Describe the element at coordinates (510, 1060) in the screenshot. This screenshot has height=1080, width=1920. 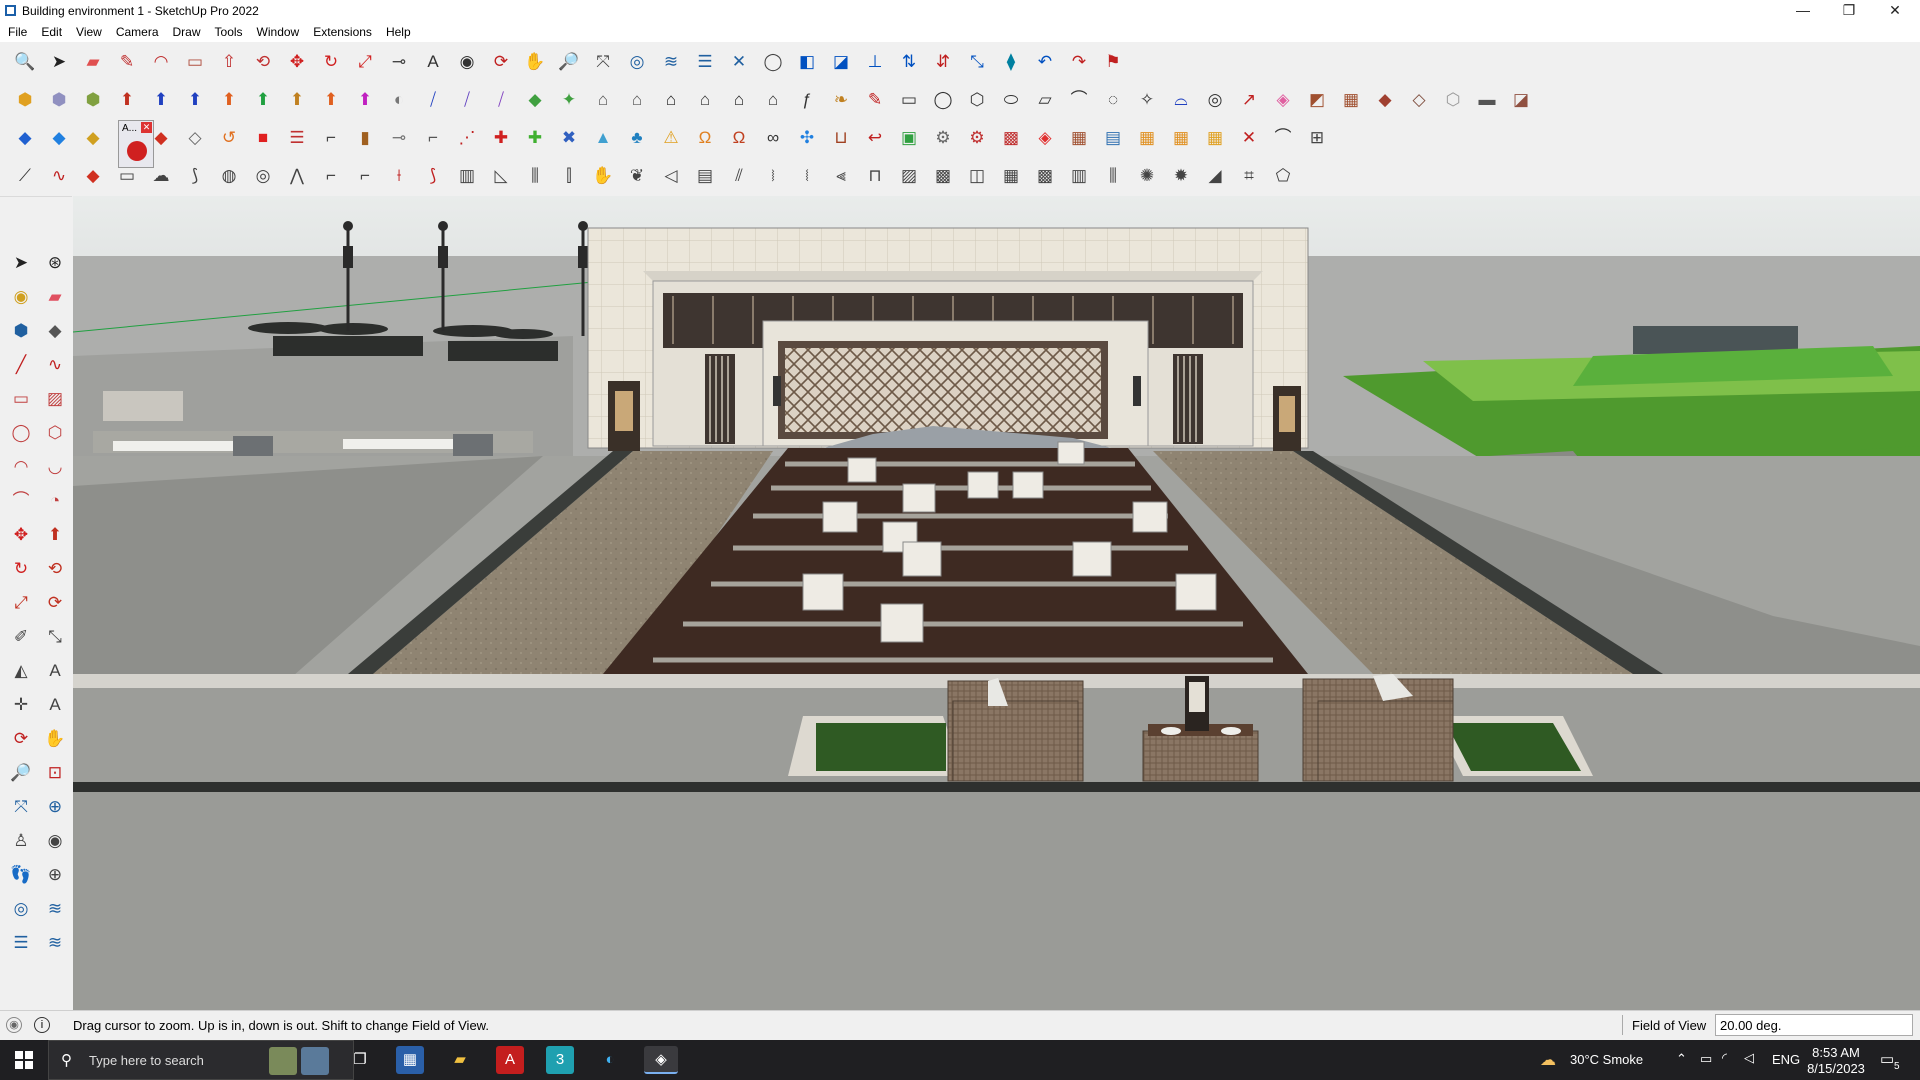
I see `acrobat-icon: A` at that location.